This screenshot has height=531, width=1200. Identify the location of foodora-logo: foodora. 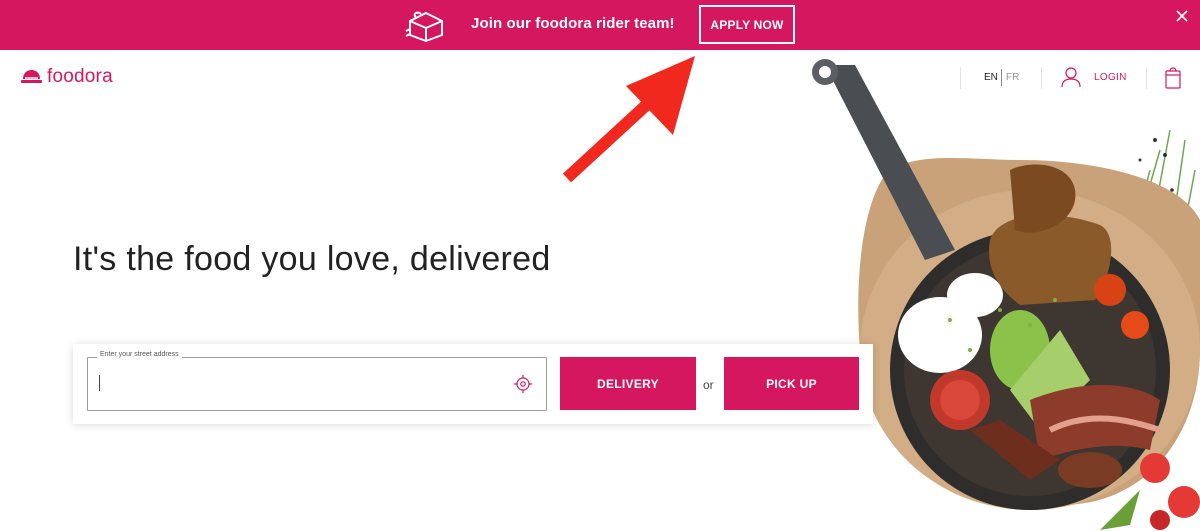
(67, 77).